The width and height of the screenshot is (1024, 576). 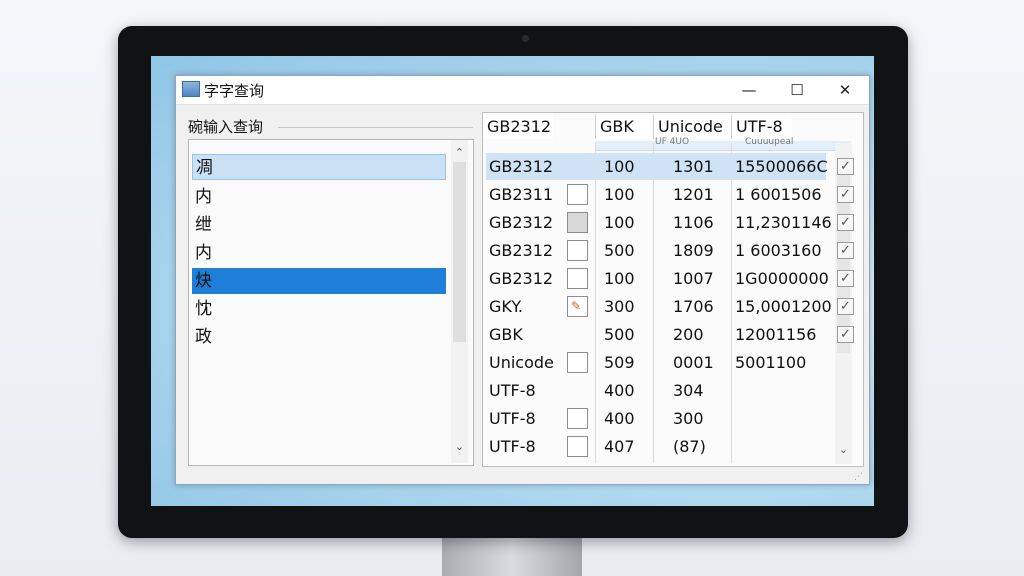 What do you see at coordinates (783, 222) in the screenshot?
I see `utf8-value-cell: 11,23011460` at bounding box center [783, 222].